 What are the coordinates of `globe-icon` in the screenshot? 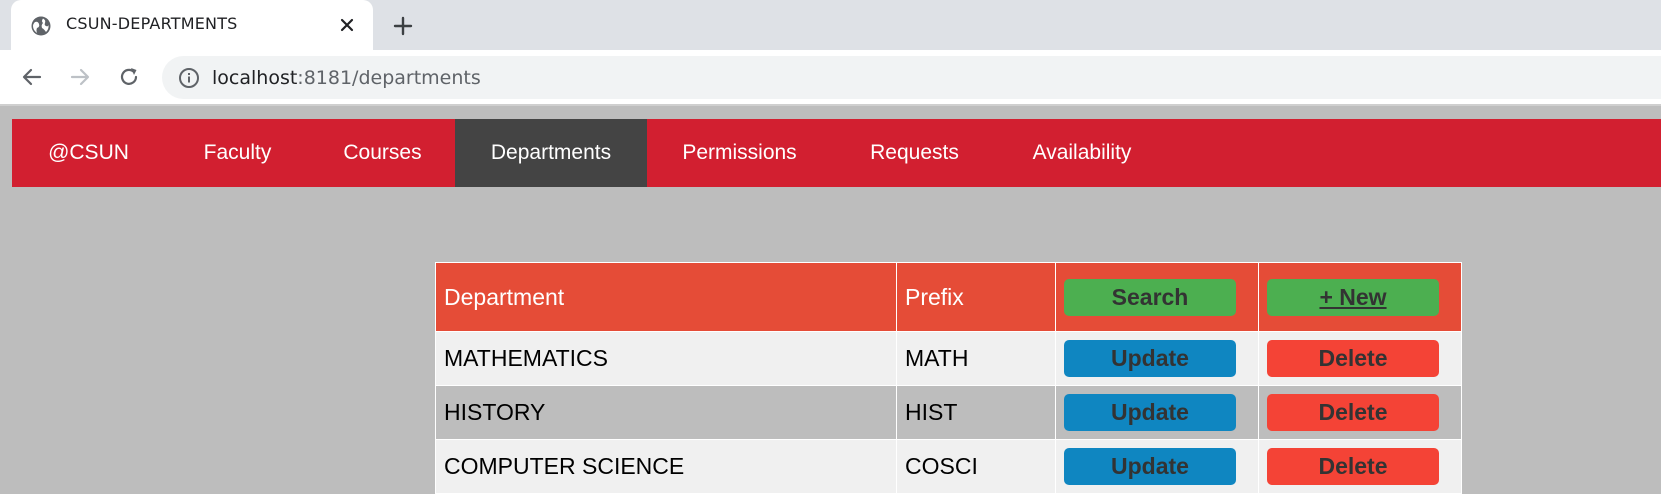 It's located at (41, 26).